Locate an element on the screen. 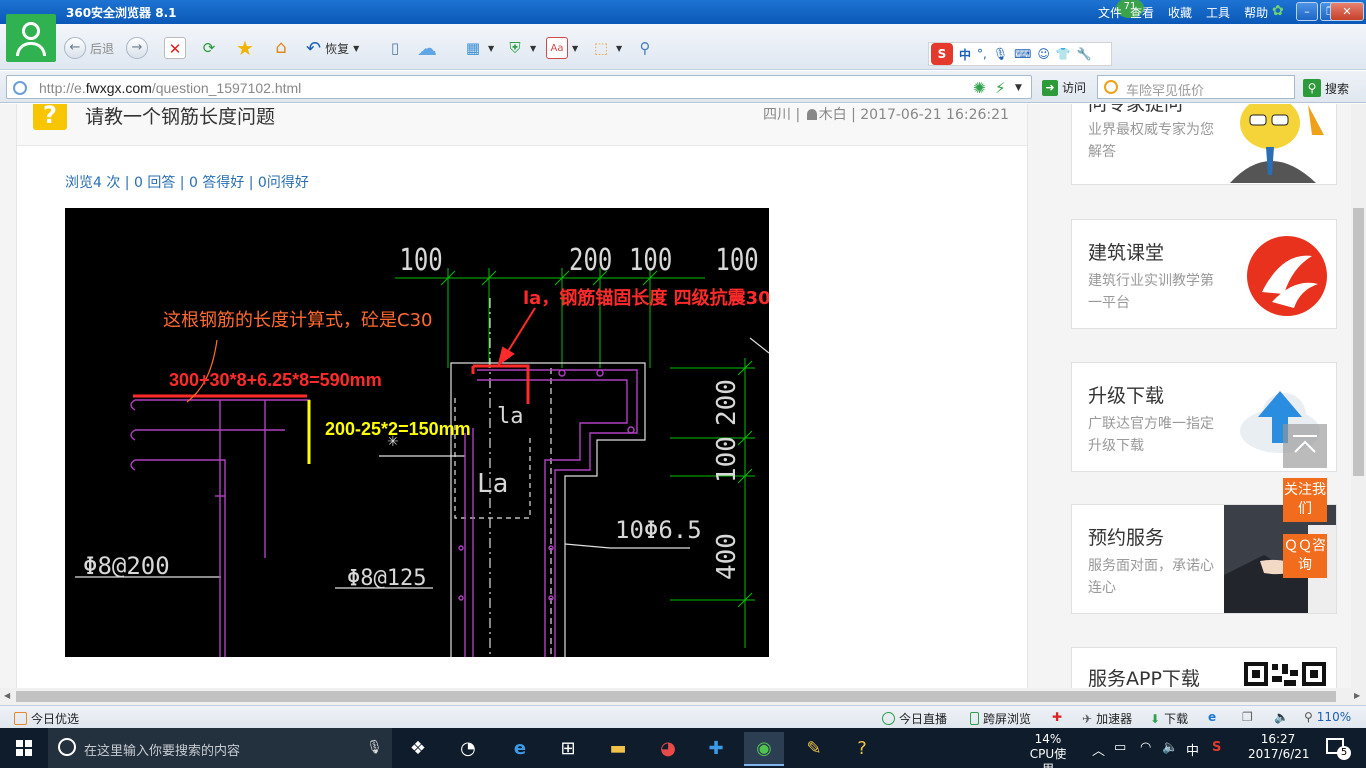  play-icon is located at coordinates (888, 718).